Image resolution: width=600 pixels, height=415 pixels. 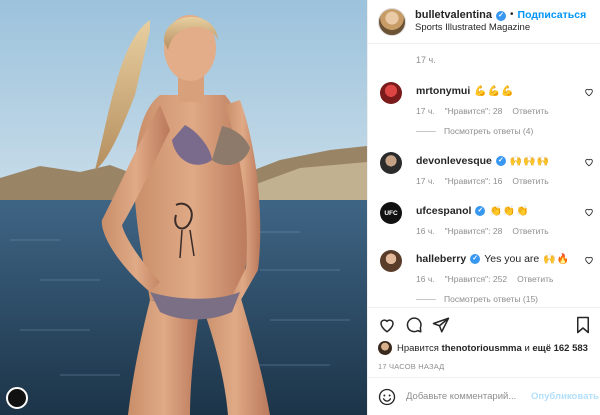 I want to click on comment-icon, so click(x=414, y=325).